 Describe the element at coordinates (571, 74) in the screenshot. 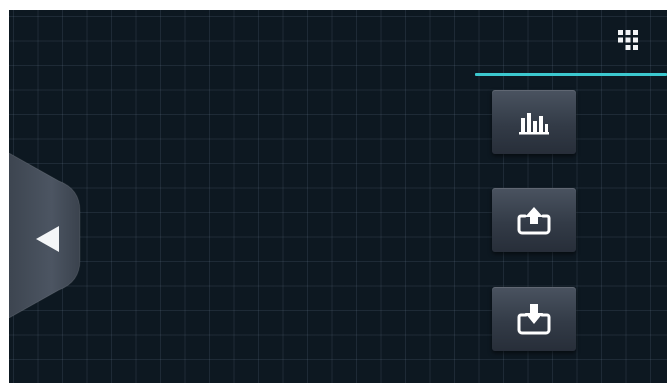

I see `active-tab-indicator` at that location.